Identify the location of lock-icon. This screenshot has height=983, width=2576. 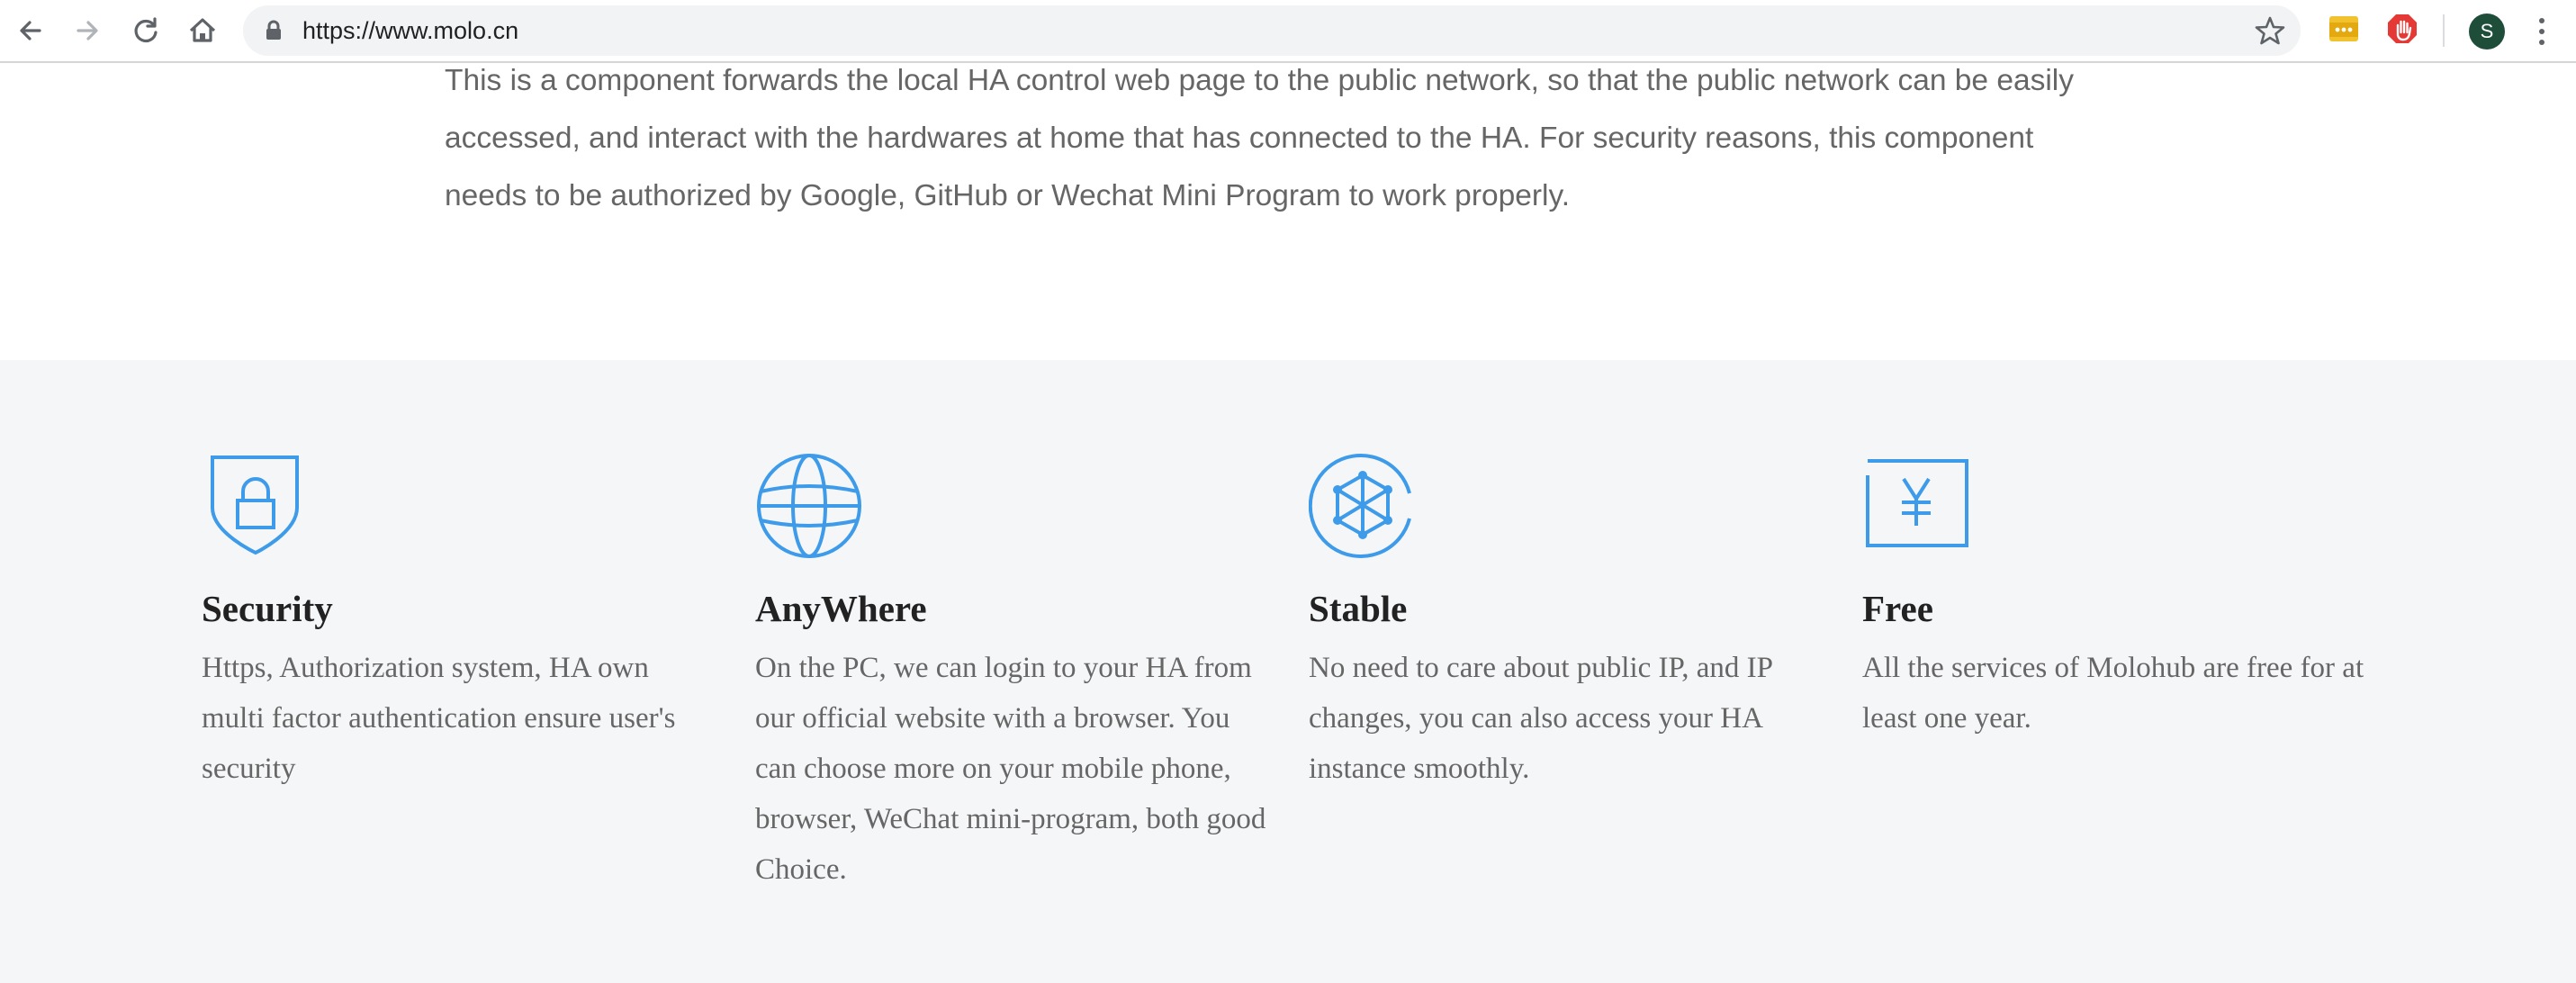
(273, 31).